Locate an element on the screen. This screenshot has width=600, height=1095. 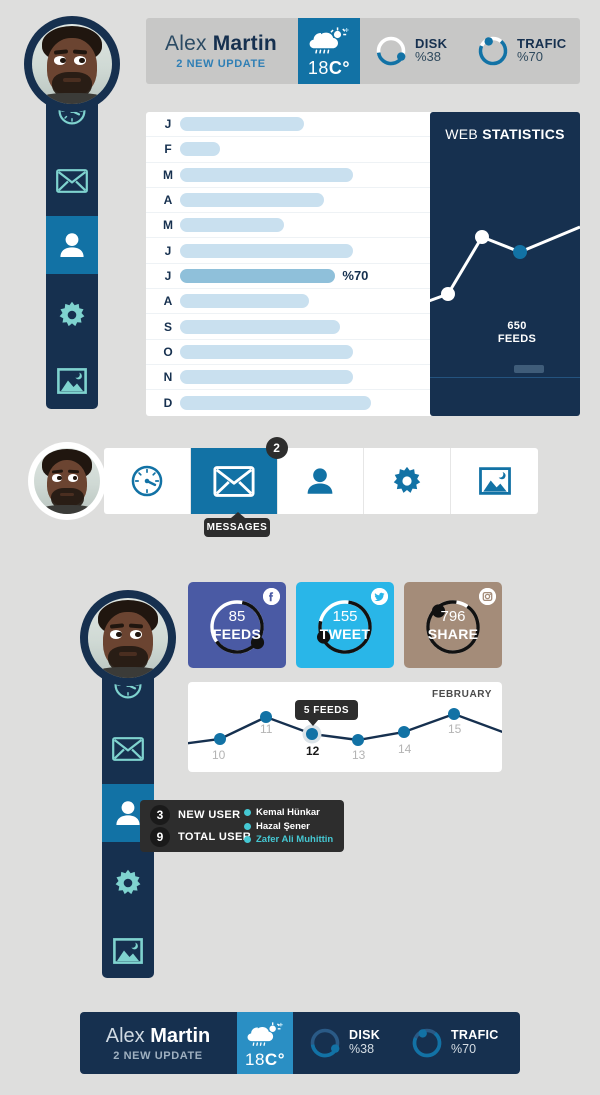
social-card-share: 796 SHARE is located at coordinates (453, 625).